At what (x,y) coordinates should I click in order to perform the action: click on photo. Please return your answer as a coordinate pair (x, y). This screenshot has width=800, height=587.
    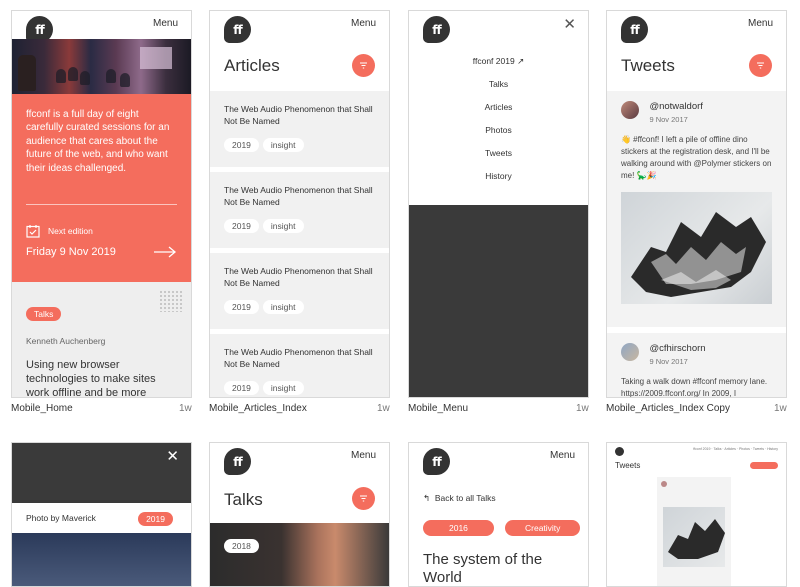
    Looking at the image, I should click on (101, 559).